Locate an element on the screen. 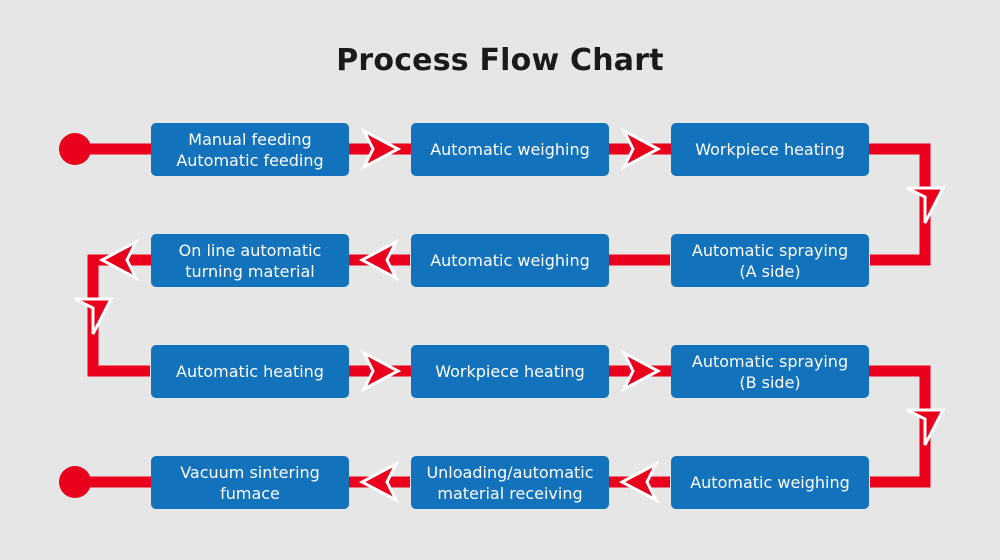  node-automatic-spraying-b-side: Automatic spraying (B side) is located at coordinates (770, 371).